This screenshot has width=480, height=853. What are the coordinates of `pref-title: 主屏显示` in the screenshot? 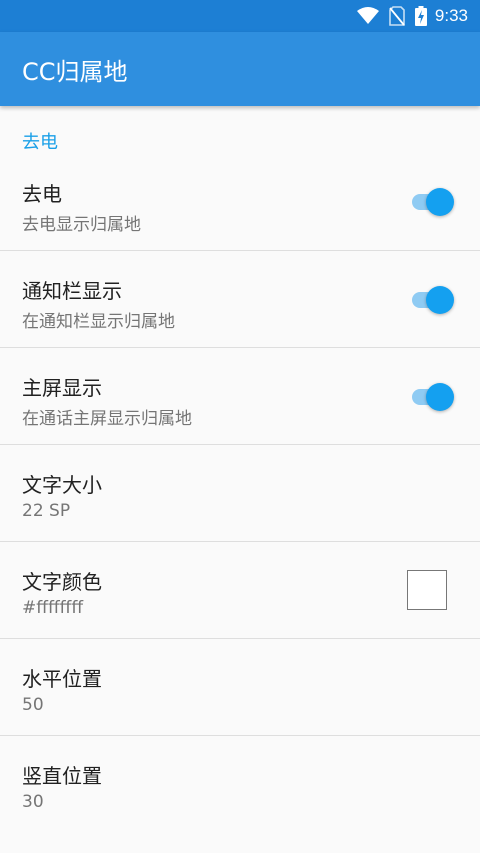 It's located at (62, 388).